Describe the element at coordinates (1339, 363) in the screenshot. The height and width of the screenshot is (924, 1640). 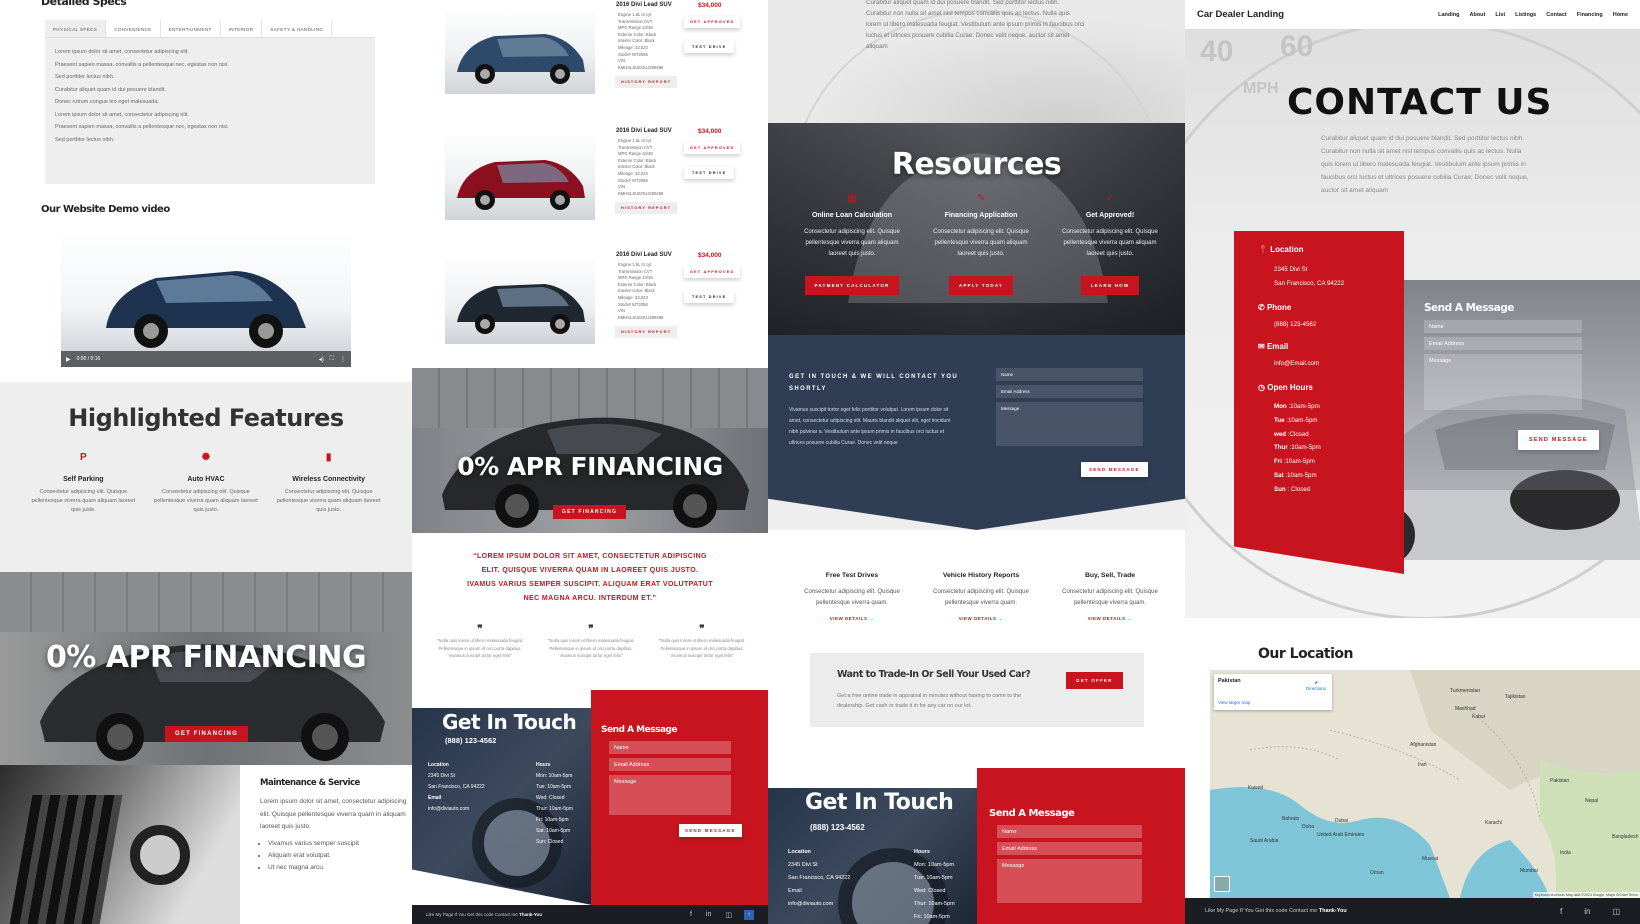
I see `email-value: info@Email.com` at that location.